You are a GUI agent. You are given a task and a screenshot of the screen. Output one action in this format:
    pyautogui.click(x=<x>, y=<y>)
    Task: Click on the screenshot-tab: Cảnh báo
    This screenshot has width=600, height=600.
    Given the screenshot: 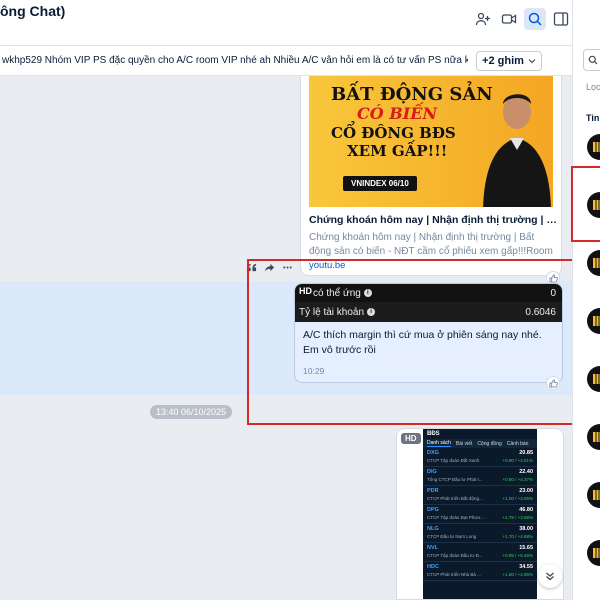 What is the action you would take?
    pyautogui.click(x=517, y=443)
    